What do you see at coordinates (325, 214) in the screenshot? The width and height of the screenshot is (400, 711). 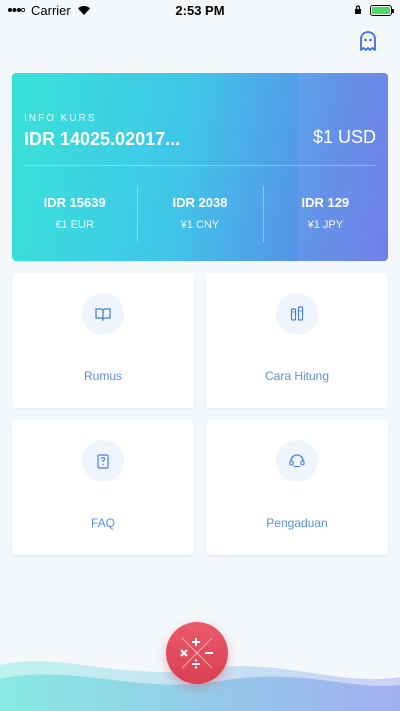 I see `rate-jpy: IDR 129 ¥1 JPY` at bounding box center [325, 214].